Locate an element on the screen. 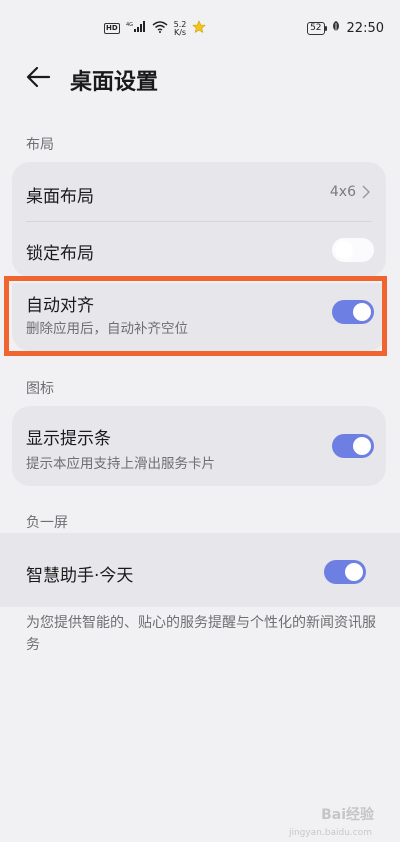 The width and height of the screenshot is (400, 842). wifi-icon is located at coordinates (160, 28).